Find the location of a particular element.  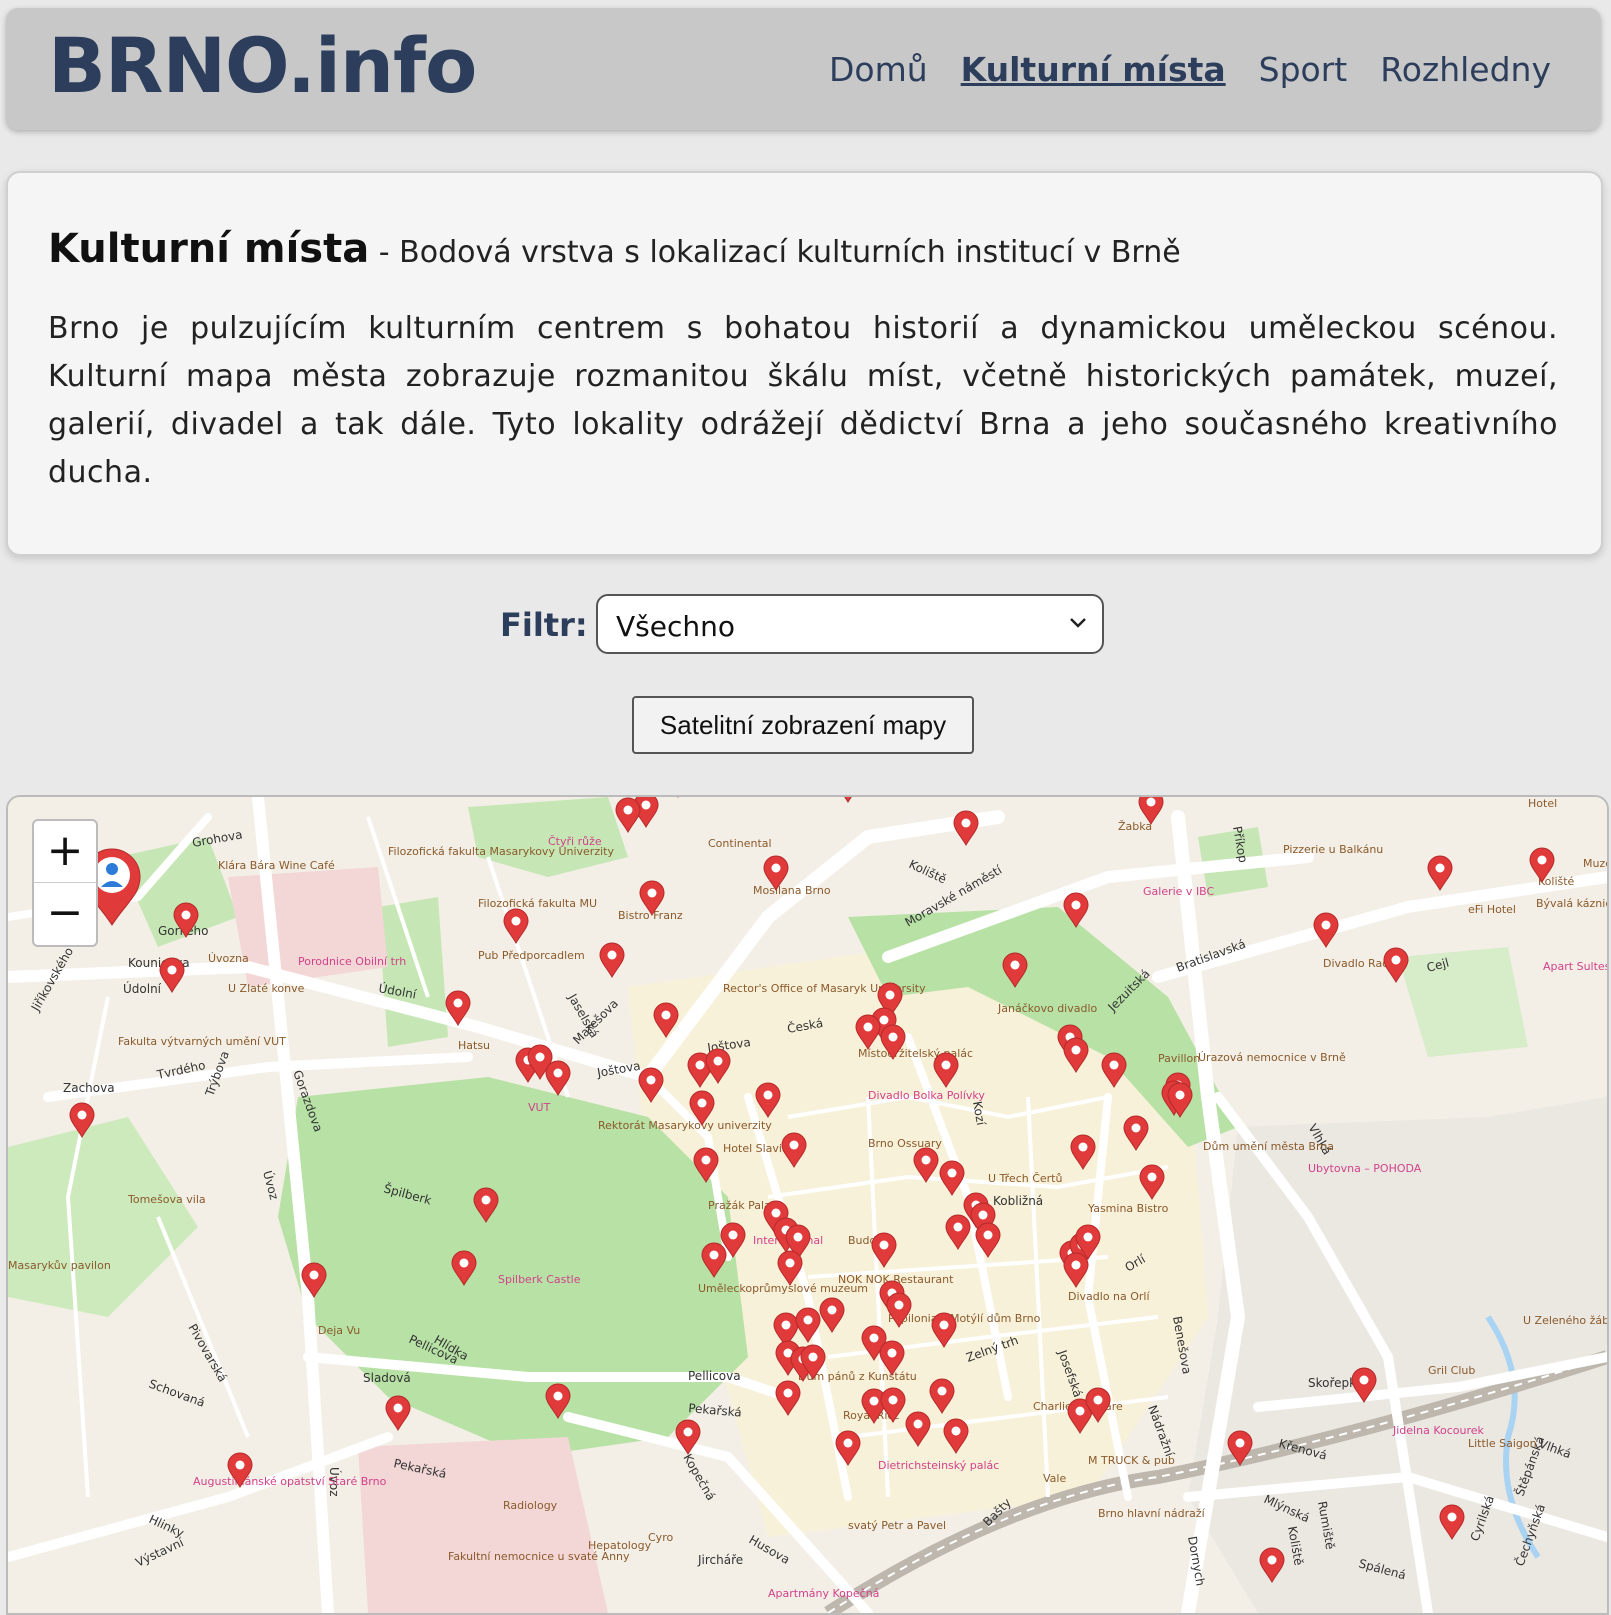

poi-label: Brno Ossuary is located at coordinates (905, 1143).